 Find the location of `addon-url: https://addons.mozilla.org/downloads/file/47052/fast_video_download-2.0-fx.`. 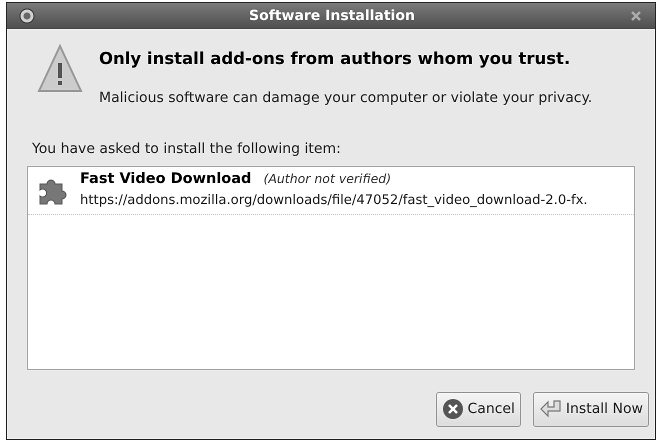

addon-url: https://addons.mozilla.org/downloads/file/47052/fast_video_download-2.0-fx. is located at coordinates (334, 201).